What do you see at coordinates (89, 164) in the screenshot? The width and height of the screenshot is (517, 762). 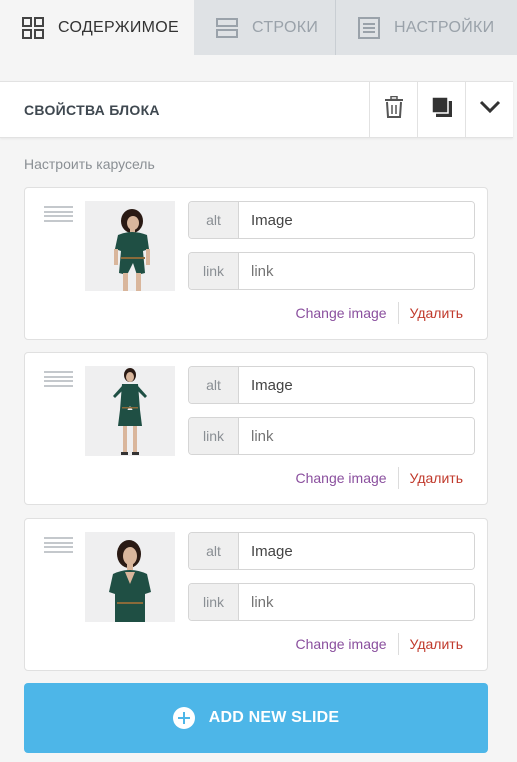 I see `carousel-section-label: Настроить карусель` at bounding box center [89, 164].